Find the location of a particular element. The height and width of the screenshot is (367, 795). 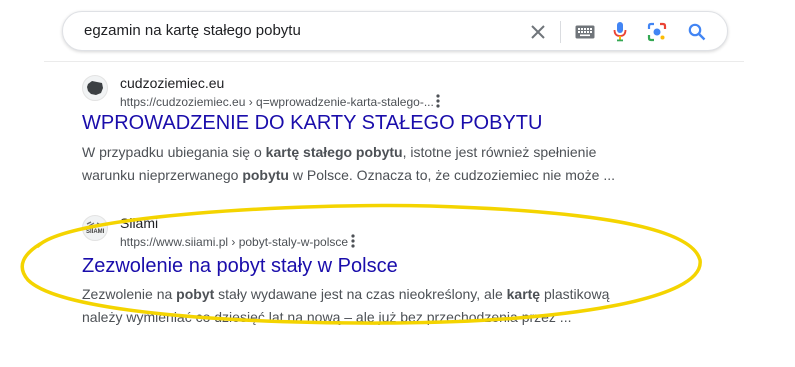

site-name: cudzoziemiec.eu is located at coordinates (172, 83).